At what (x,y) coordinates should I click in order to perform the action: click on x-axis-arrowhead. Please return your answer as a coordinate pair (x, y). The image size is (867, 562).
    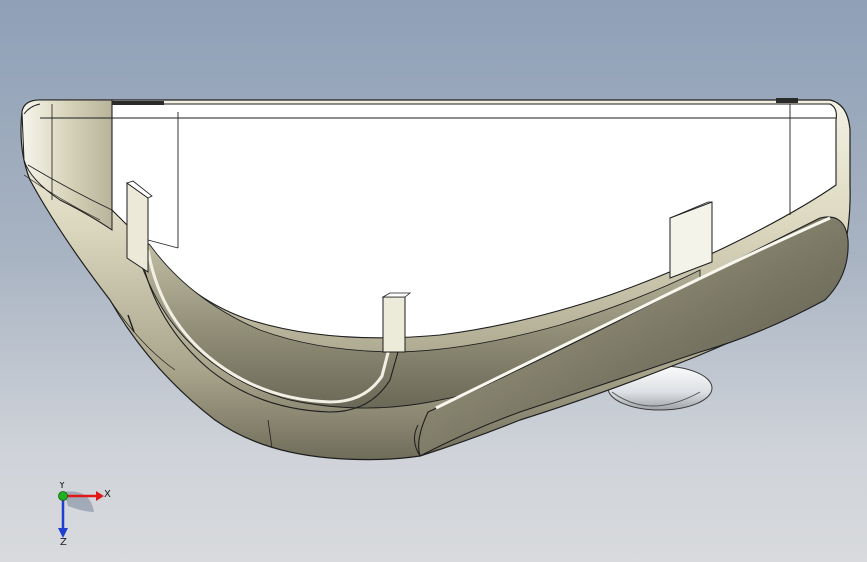
    Looking at the image, I should click on (100, 496).